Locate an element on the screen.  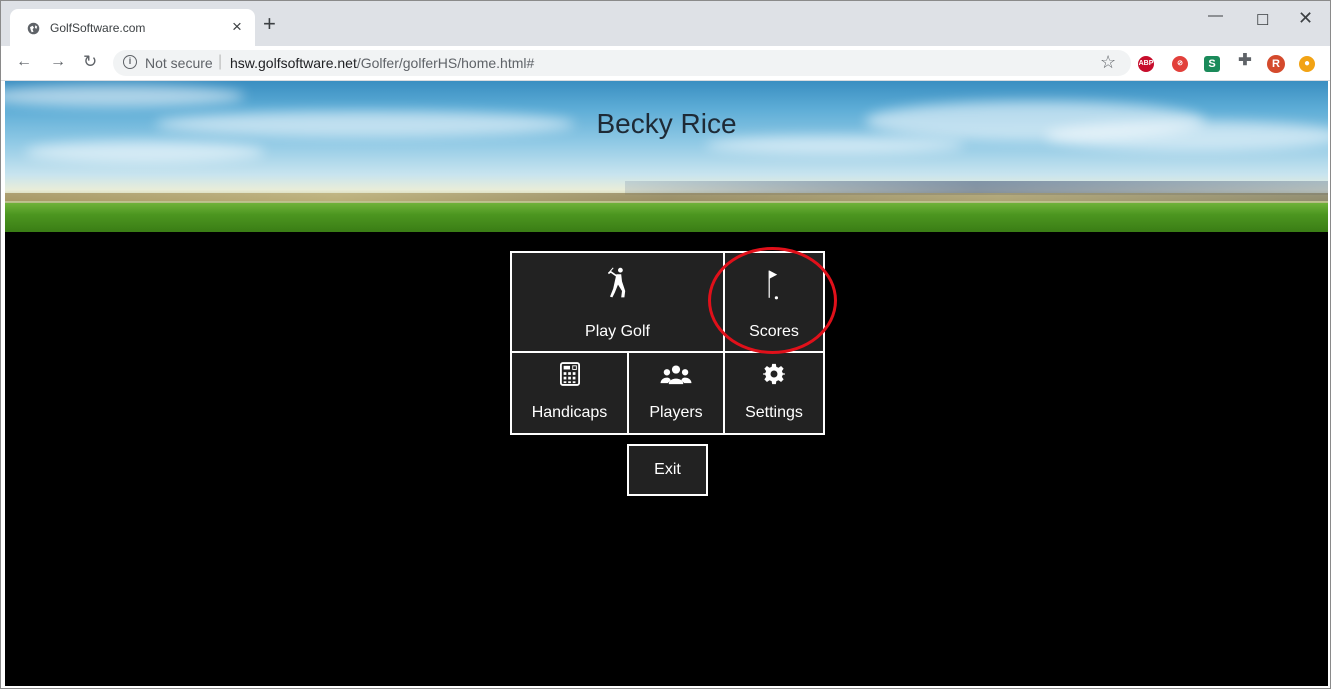
browser-tab: GolfSoftware.com × is located at coordinates (132, 28).